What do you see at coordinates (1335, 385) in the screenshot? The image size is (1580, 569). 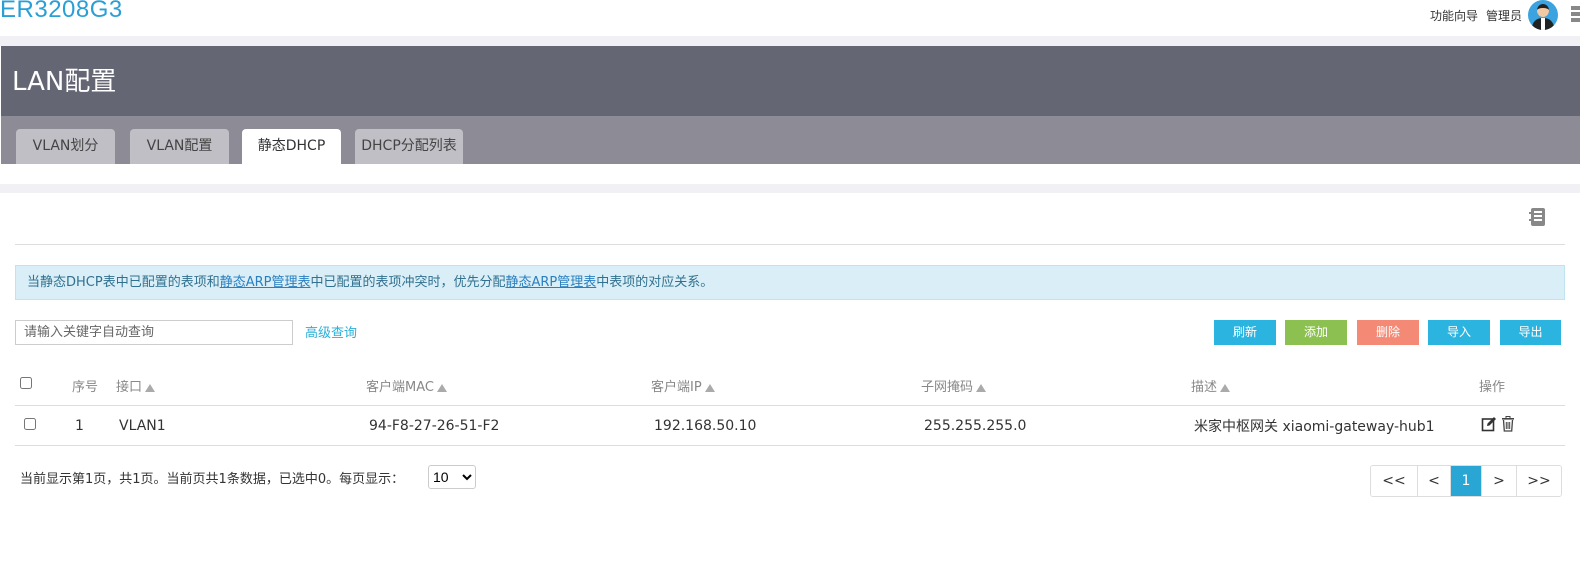 I see `header-desc: 描述` at bounding box center [1335, 385].